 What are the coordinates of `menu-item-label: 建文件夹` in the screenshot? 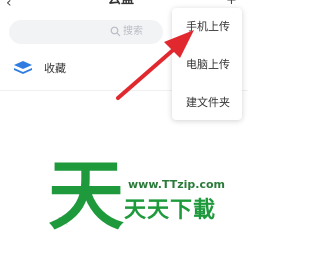 It's located at (208, 102).